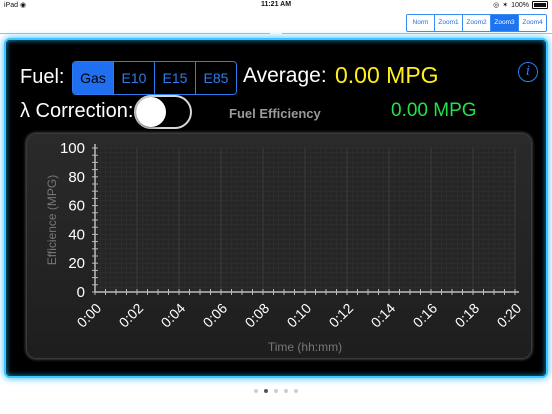 Image resolution: width=552 pixels, height=414 pixels. I want to click on status-right: ◎ ✶ 100%, so click(520, 5).